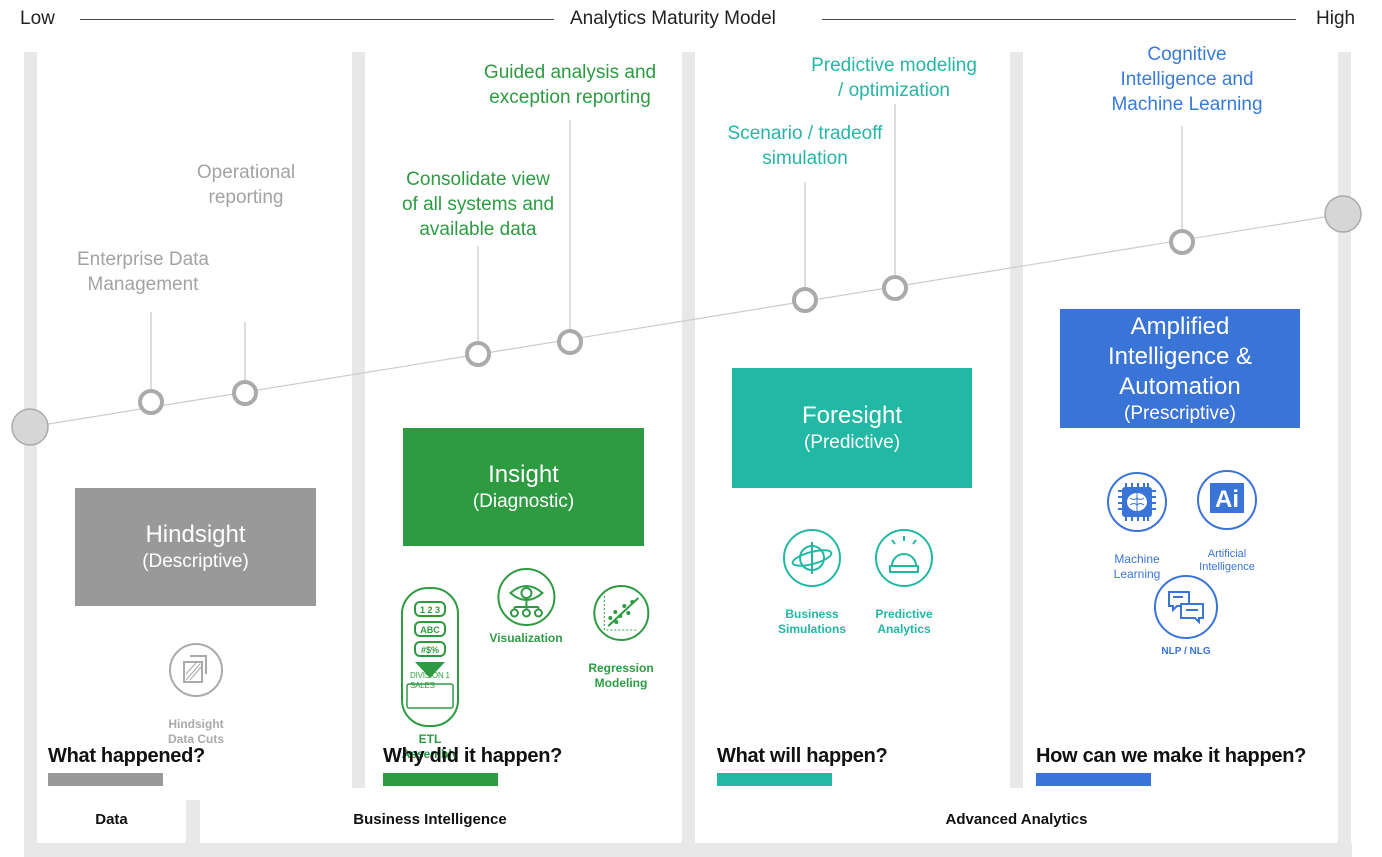 Image resolution: width=1382 pixels, height=857 pixels. I want to click on milestone-label: Predictive modeling / optimization, so click(894, 78).